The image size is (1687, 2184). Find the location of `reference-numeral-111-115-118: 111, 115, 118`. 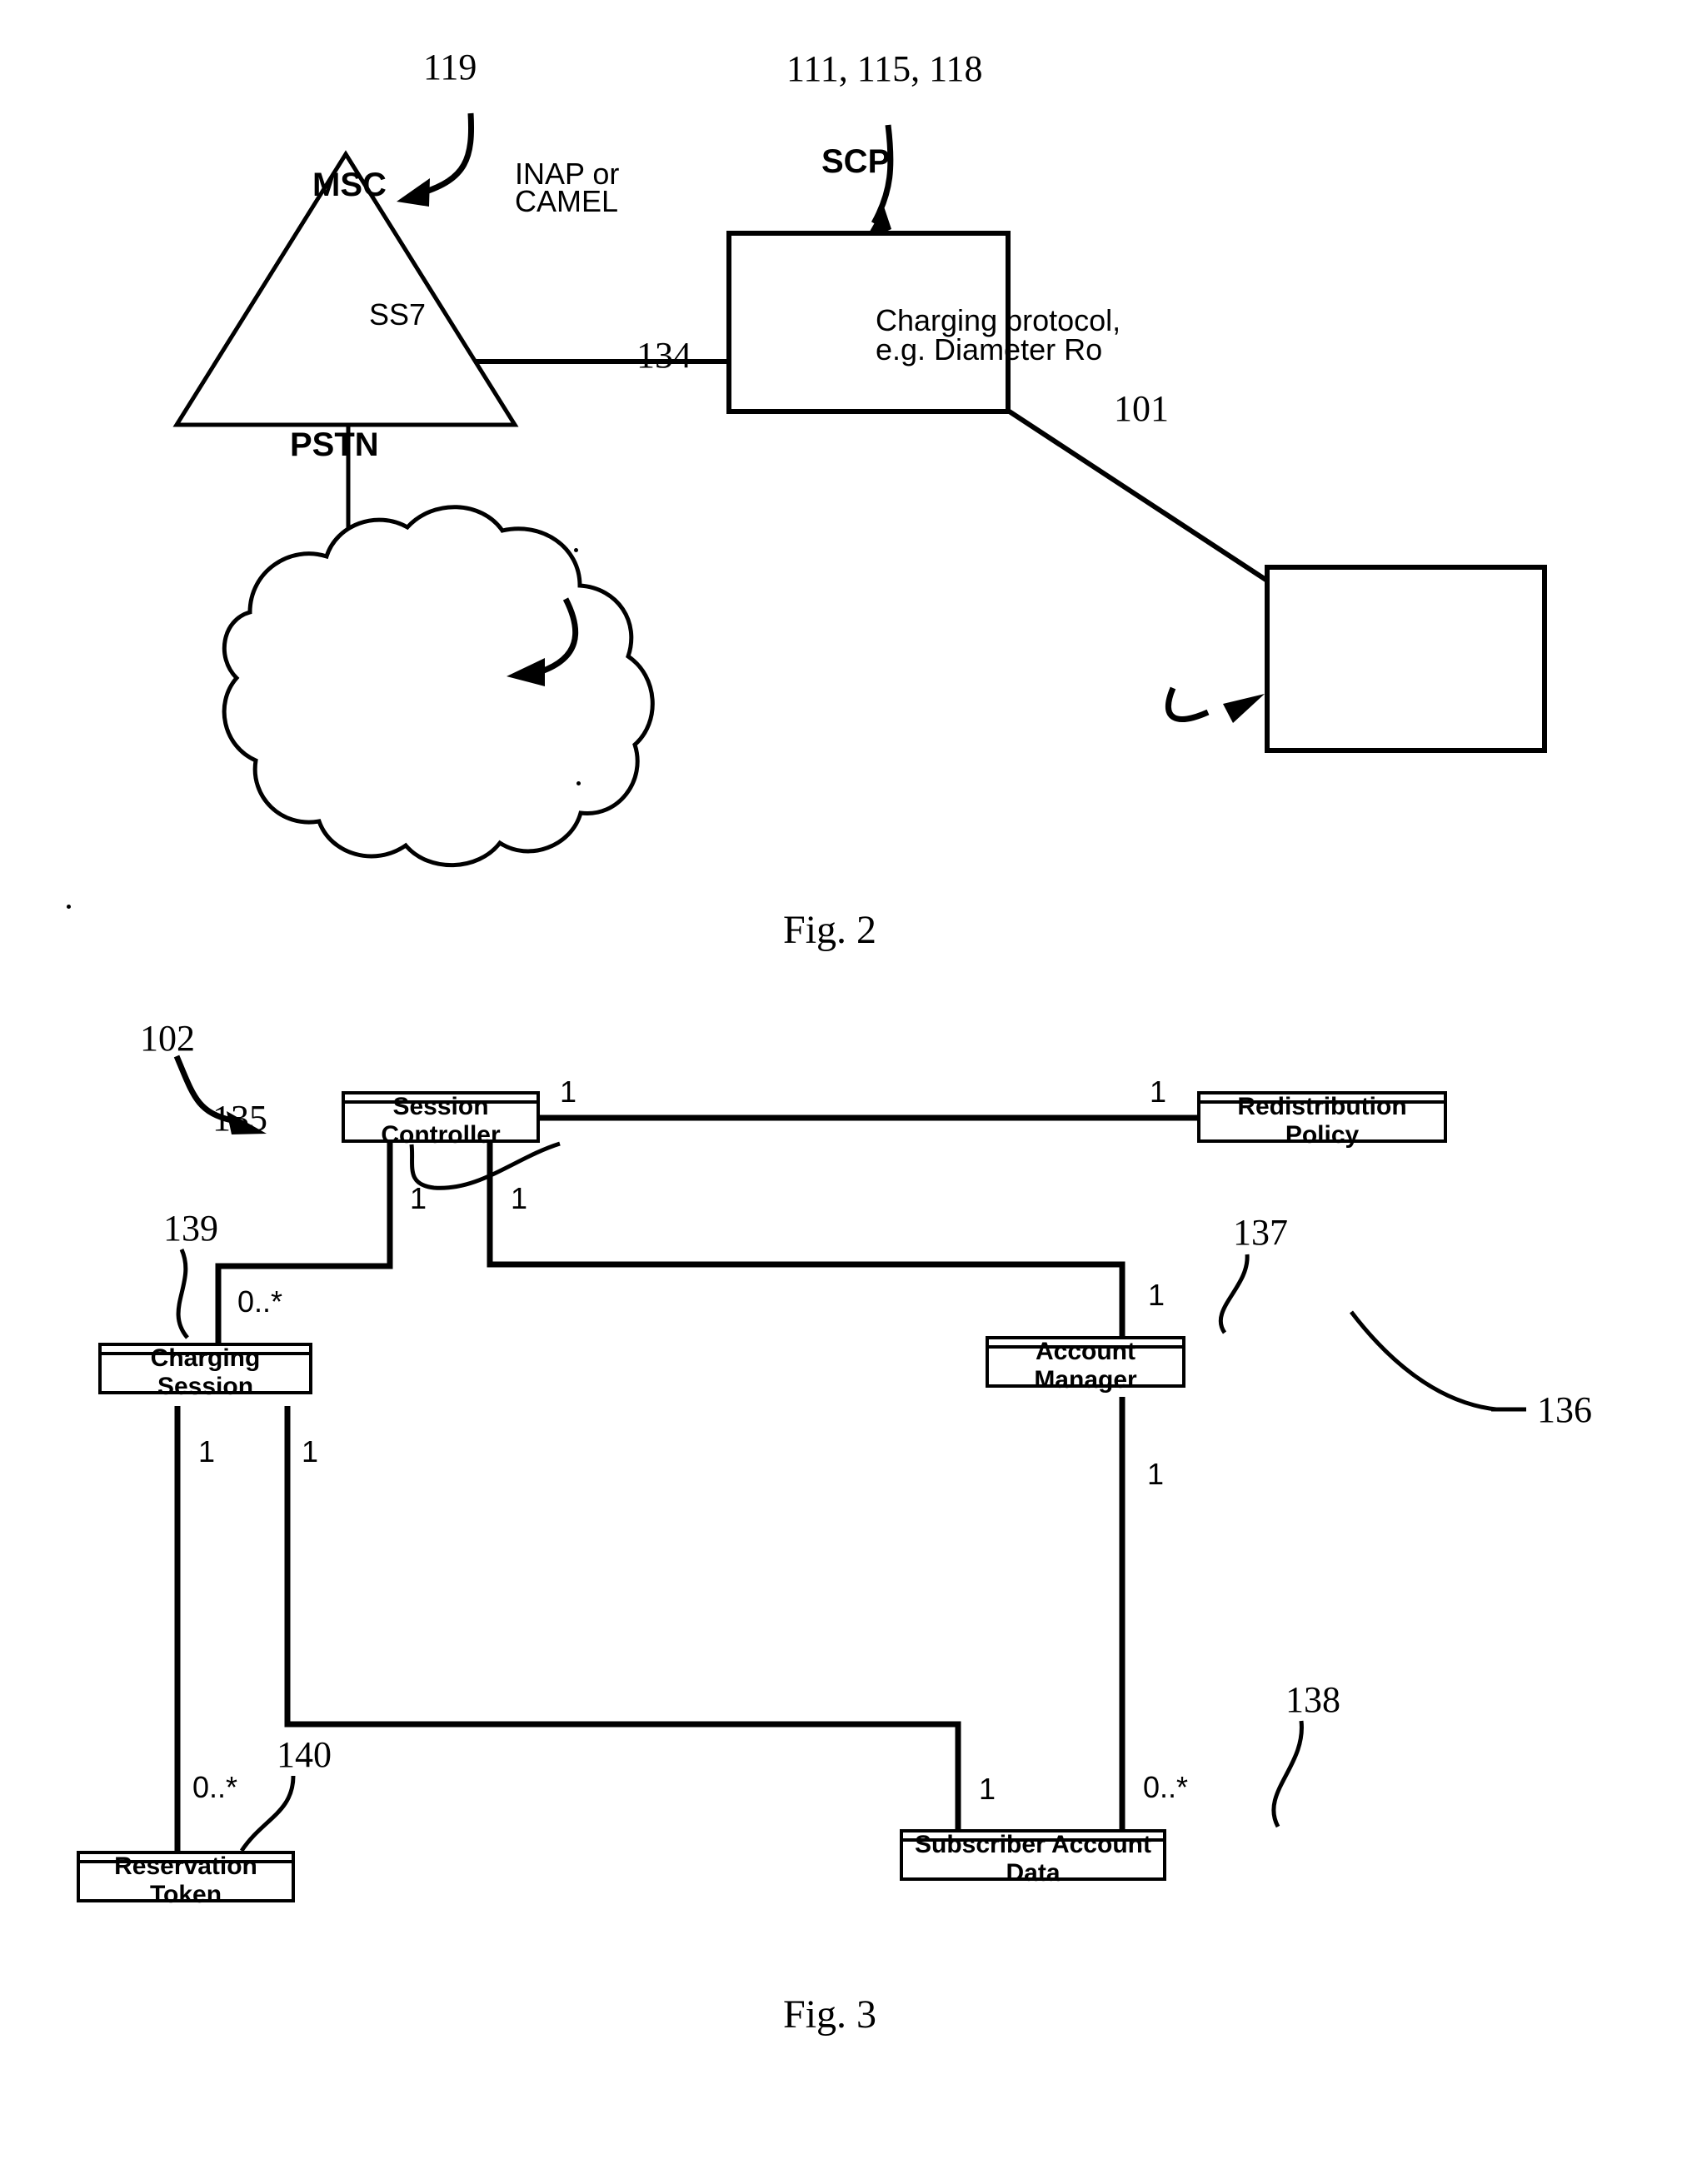

reference-numeral-111-115-118: 111, 115, 118 is located at coordinates (884, 68).